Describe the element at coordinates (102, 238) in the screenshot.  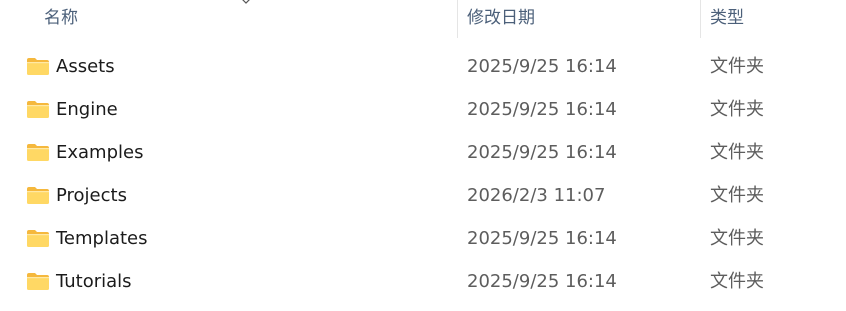
I see `file-name: Templates` at that location.